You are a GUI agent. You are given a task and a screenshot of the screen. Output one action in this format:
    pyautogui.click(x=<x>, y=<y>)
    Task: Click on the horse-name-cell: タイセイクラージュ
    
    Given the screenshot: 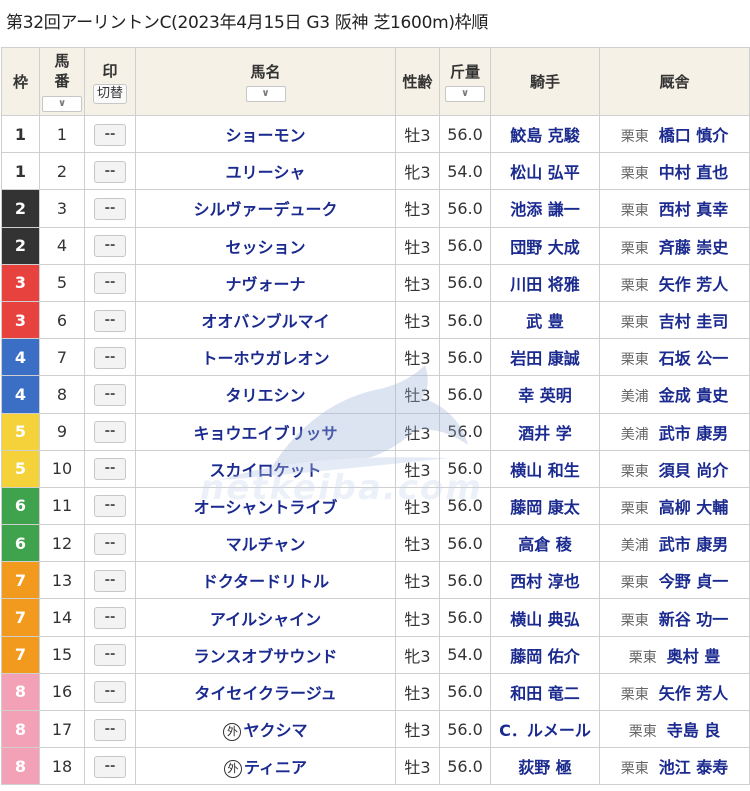 What is the action you would take?
    pyautogui.click(x=265, y=692)
    